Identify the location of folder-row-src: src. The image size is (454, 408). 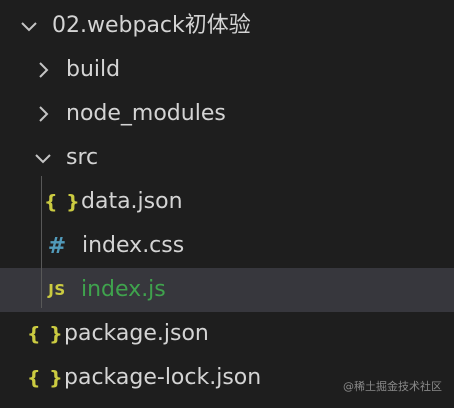
(227, 158).